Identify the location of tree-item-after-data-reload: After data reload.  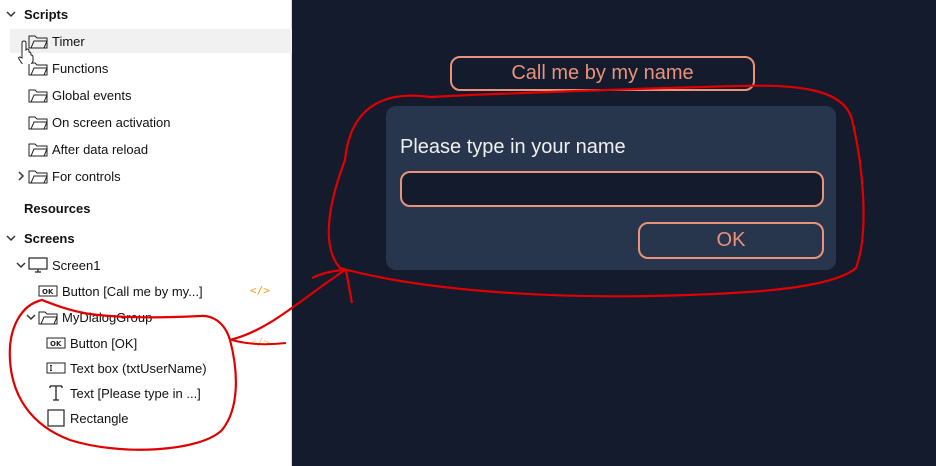
(88, 149).